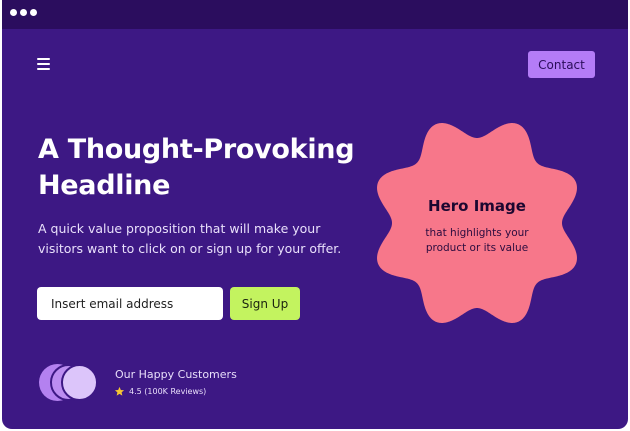 The height and width of the screenshot is (431, 630). Describe the element at coordinates (79, 382) in the screenshot. I see `avatar` at that location.